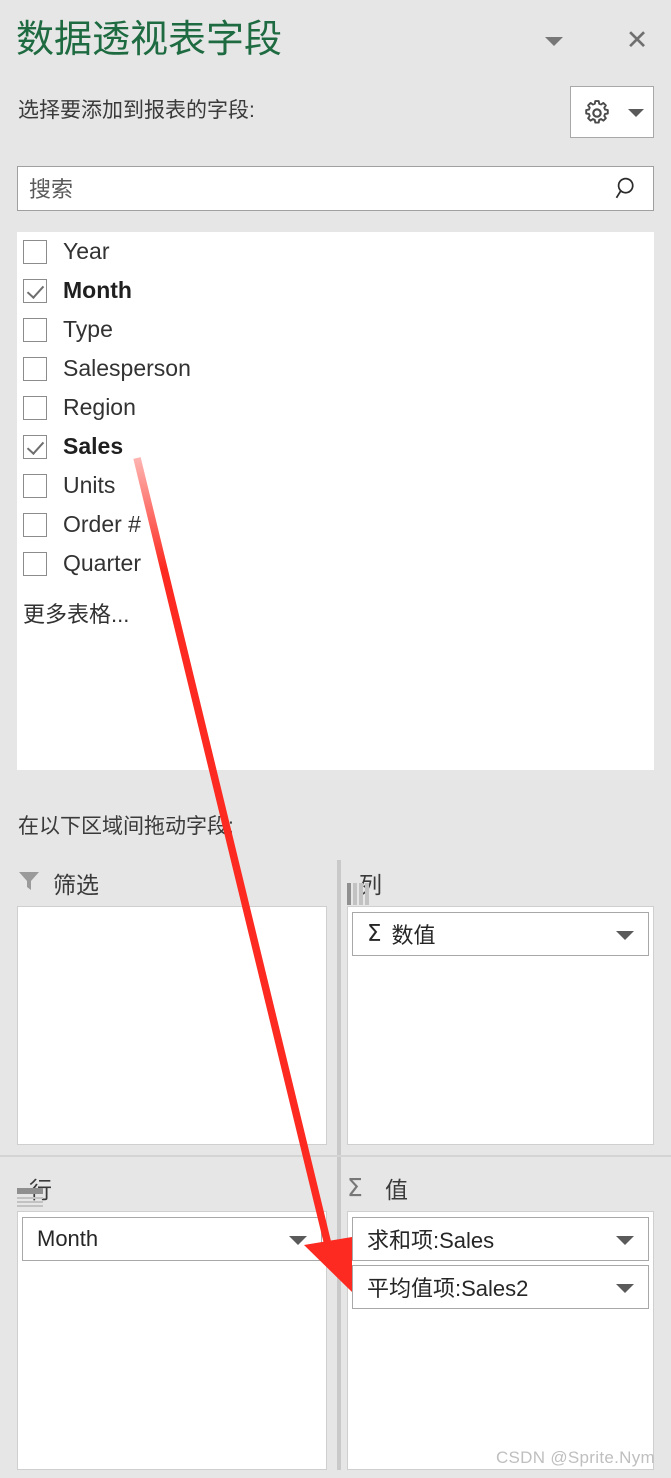 The image size is (671, 1478). Describe the element at coordinates (88, 329) in the screenshot. I see `field-label: Type` at that location.